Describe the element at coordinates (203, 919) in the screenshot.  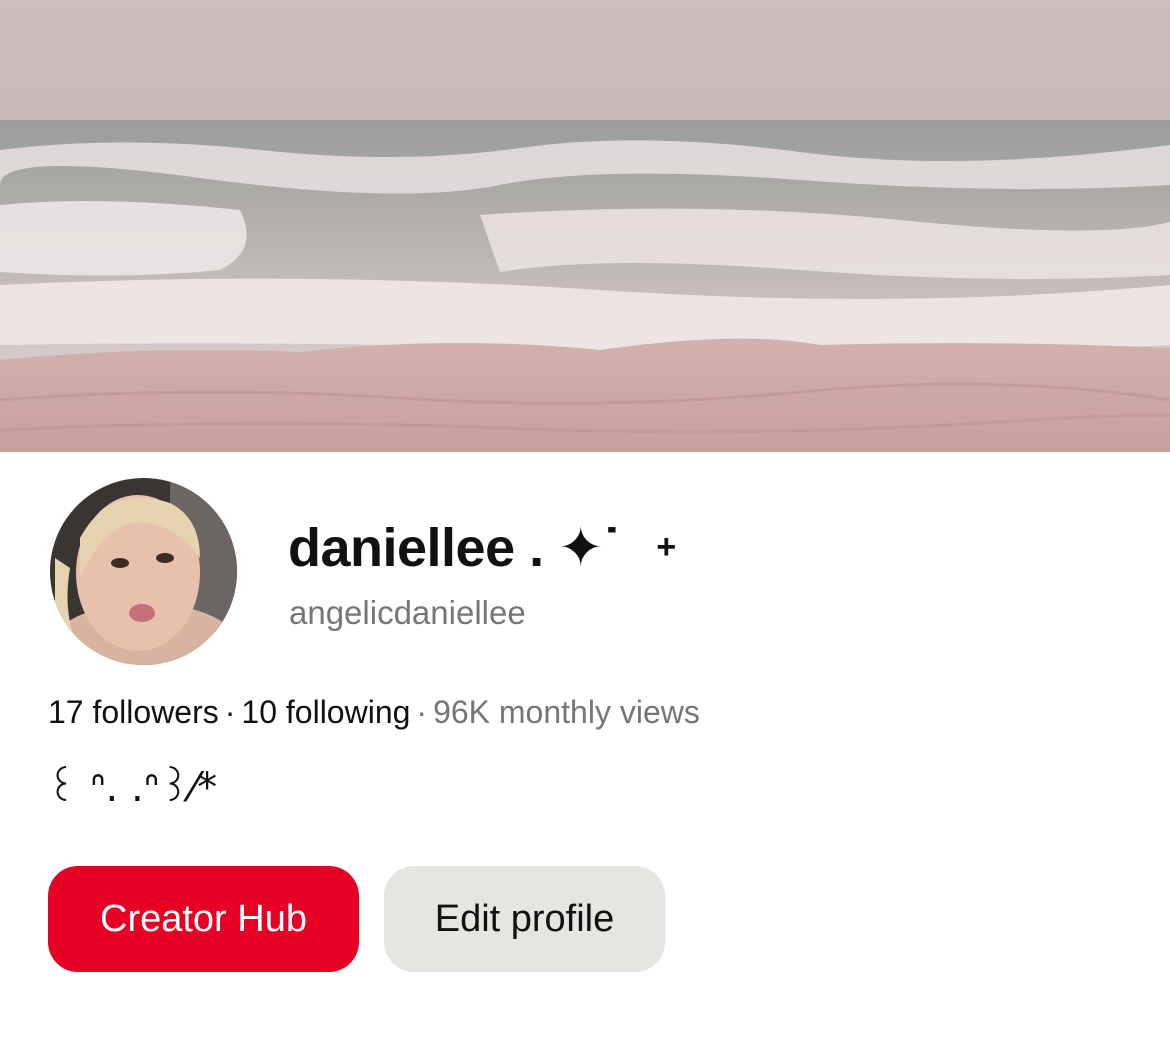
I see `creator-hub-button: Creator Hub` at that location.